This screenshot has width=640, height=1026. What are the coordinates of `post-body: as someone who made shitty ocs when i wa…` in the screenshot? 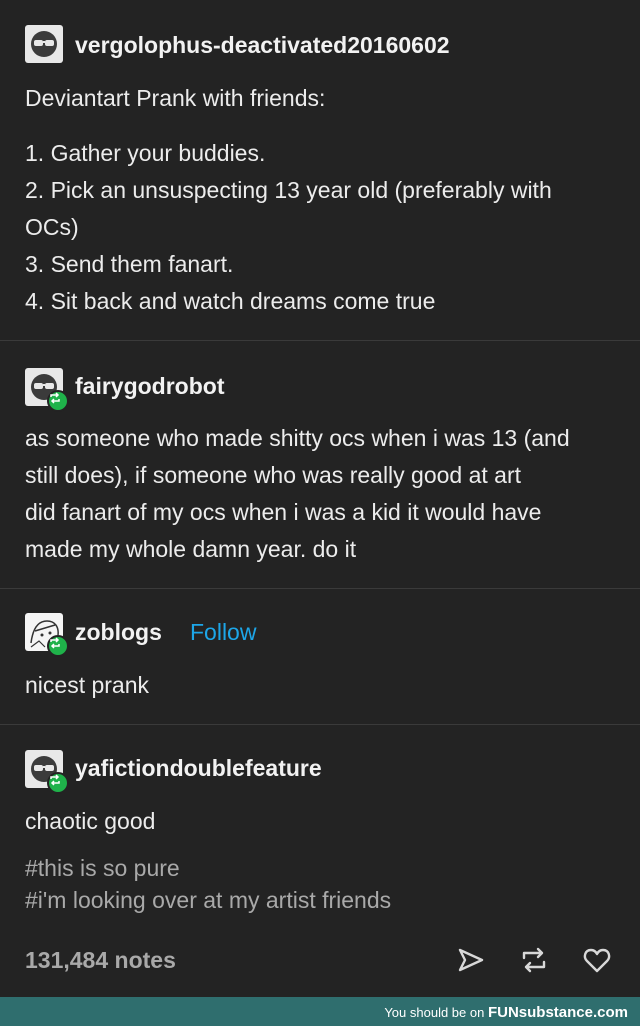 It's located at (325, 494).